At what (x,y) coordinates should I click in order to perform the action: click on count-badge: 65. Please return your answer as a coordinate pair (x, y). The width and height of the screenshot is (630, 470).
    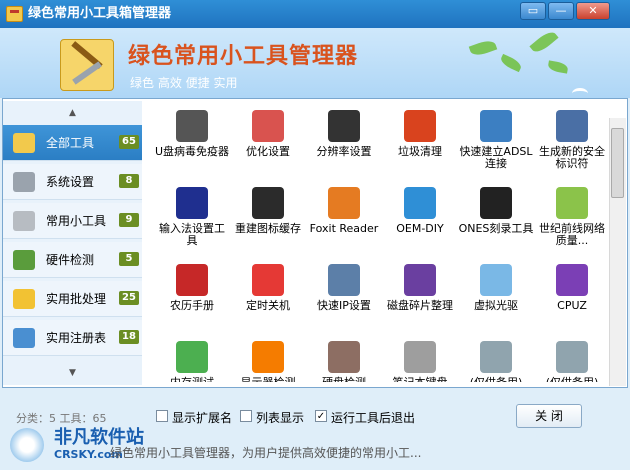
    Looking at the image, I should click on (129, 142).